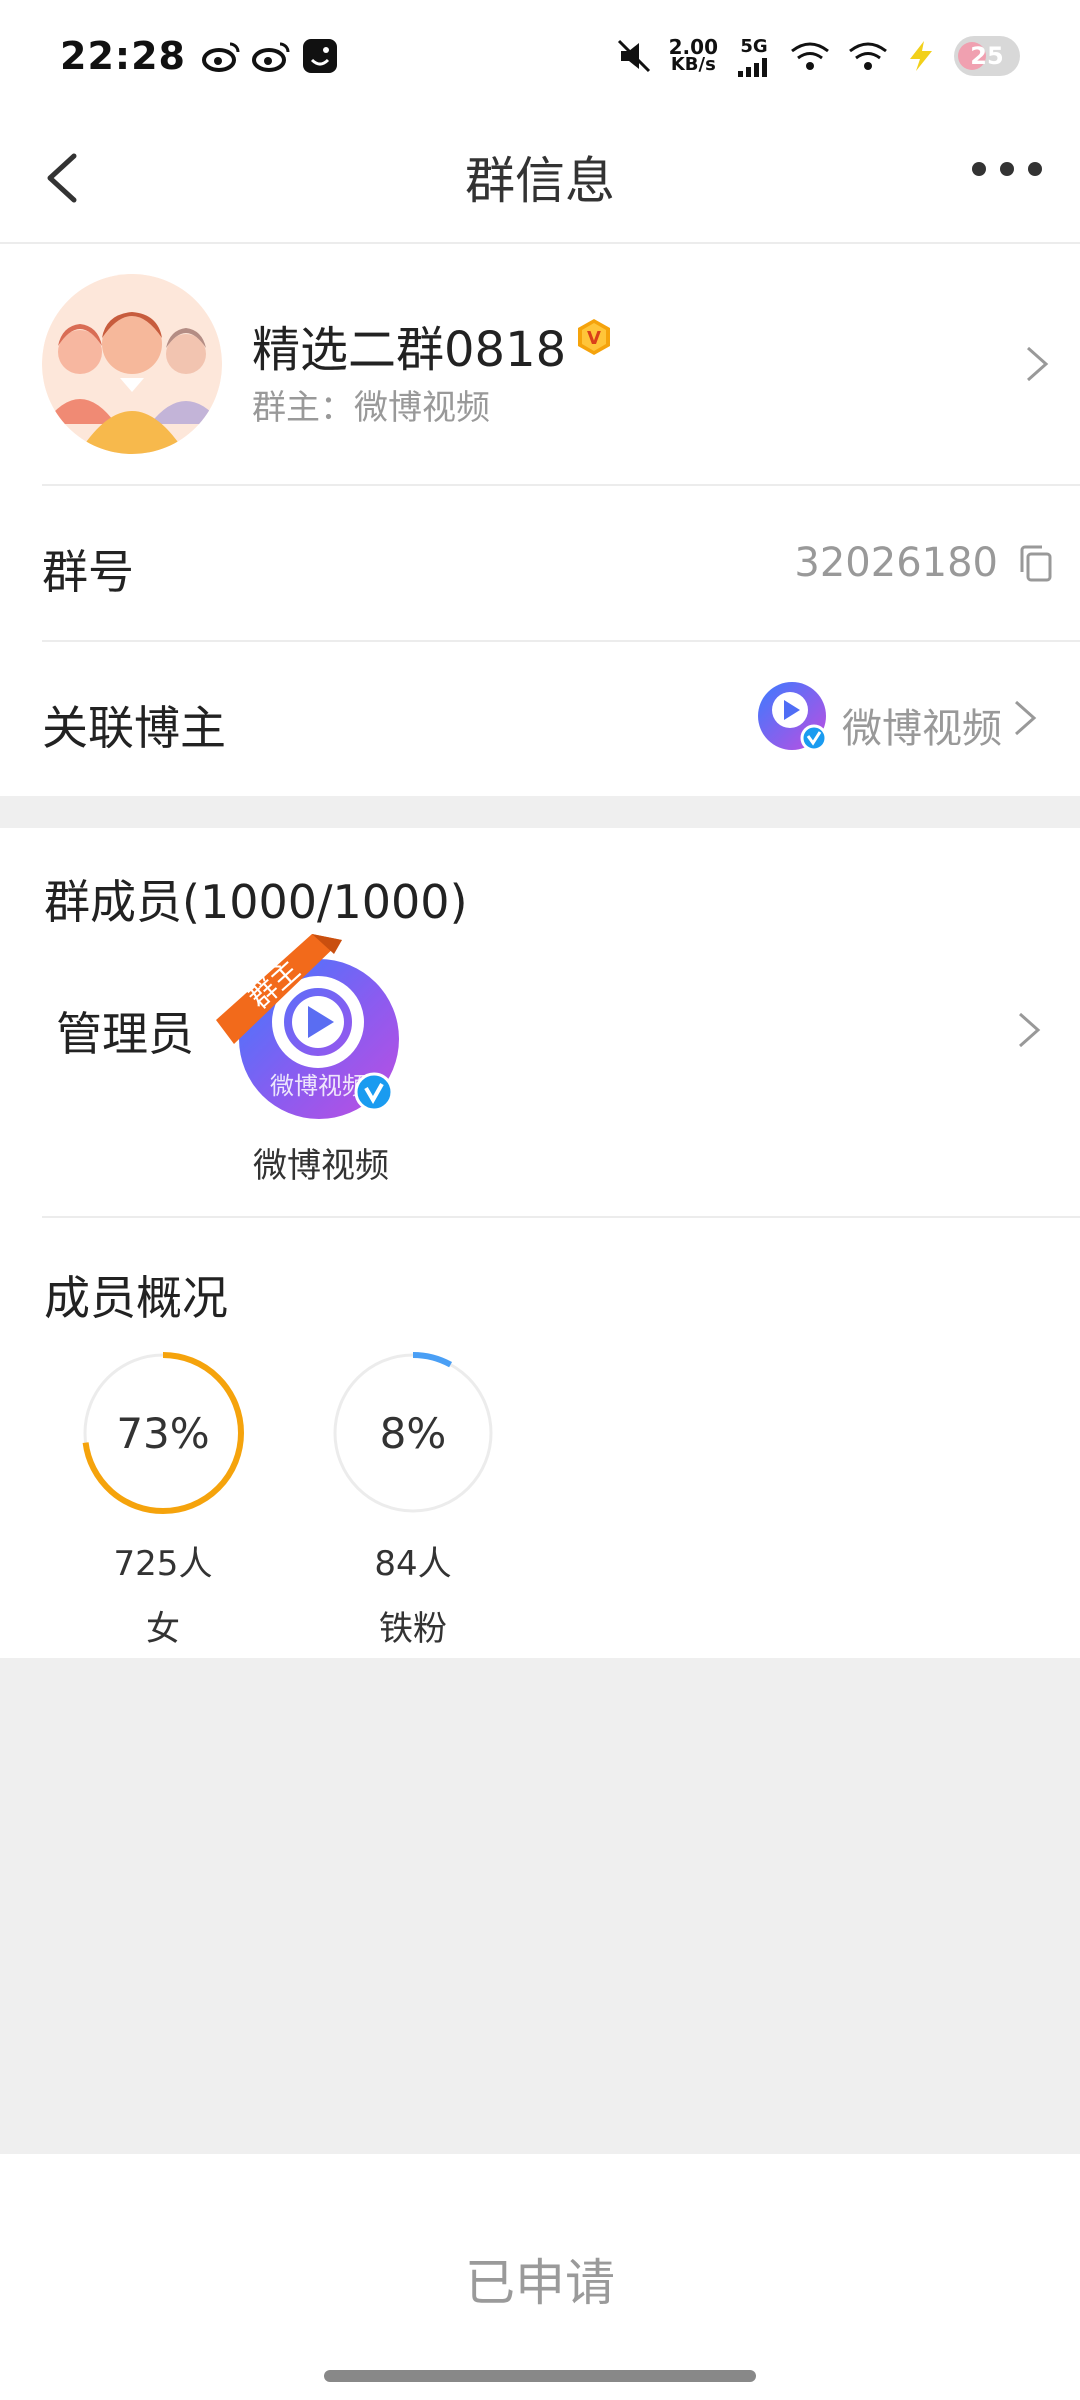  Describe the element at coordinates (163, 1629) in the screenshot. I see `stat-label: 女` at that location.